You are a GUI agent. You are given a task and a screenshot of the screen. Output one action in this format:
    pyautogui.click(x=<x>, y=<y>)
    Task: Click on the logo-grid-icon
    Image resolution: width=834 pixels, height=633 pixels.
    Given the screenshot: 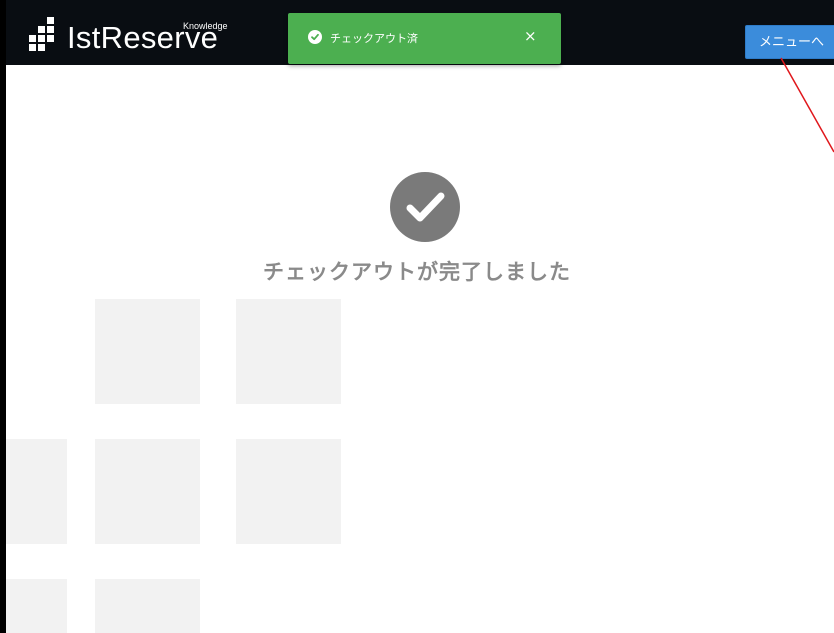 What is the action you would take?
    pyautogui.click(x=43, y=34)
    